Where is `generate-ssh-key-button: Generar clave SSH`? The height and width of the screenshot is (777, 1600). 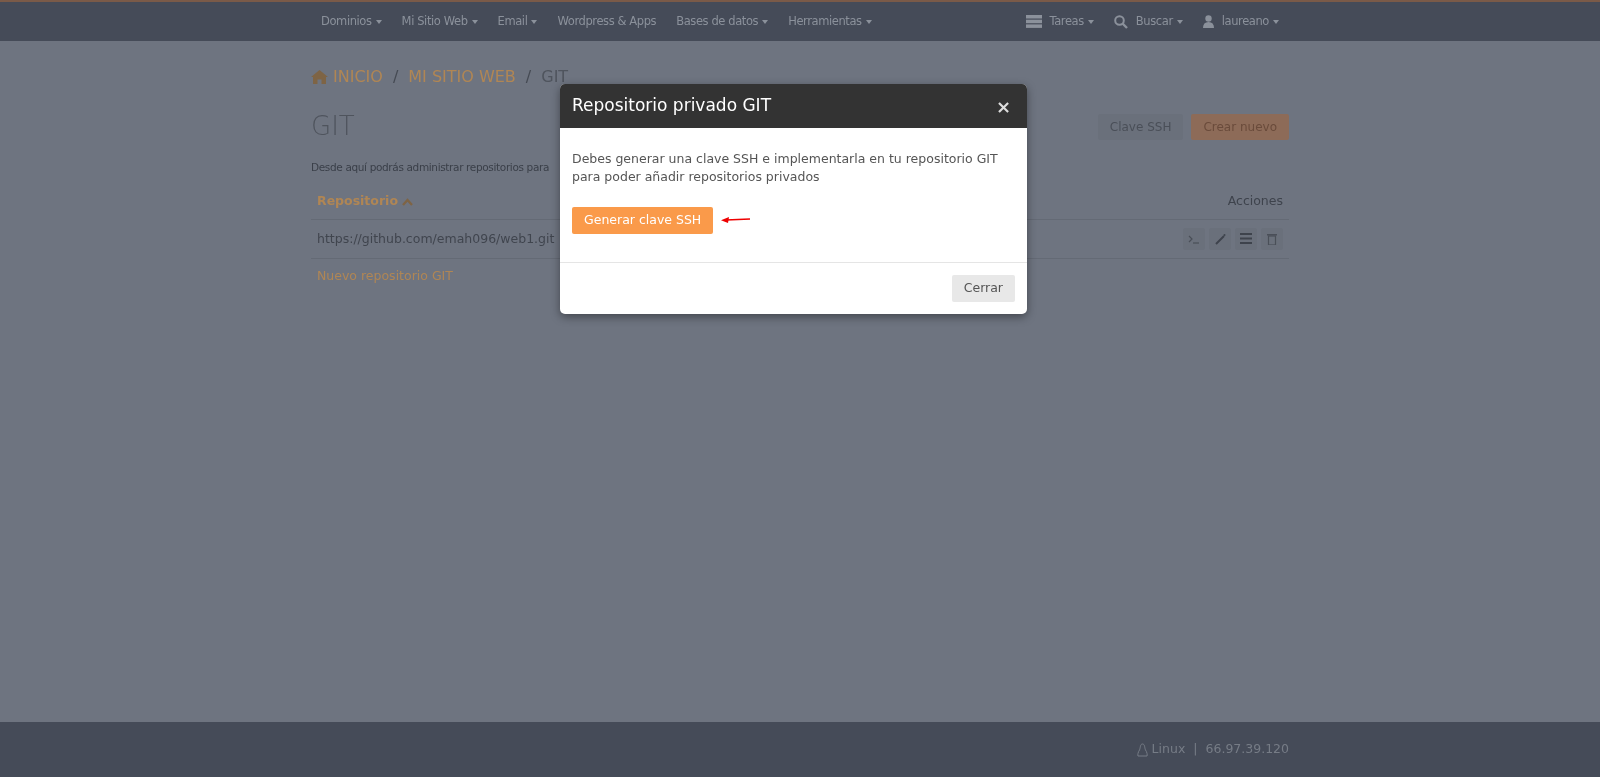
generate-ssh-key-button: Generar clave SSH is located at coordinates (643, 220).